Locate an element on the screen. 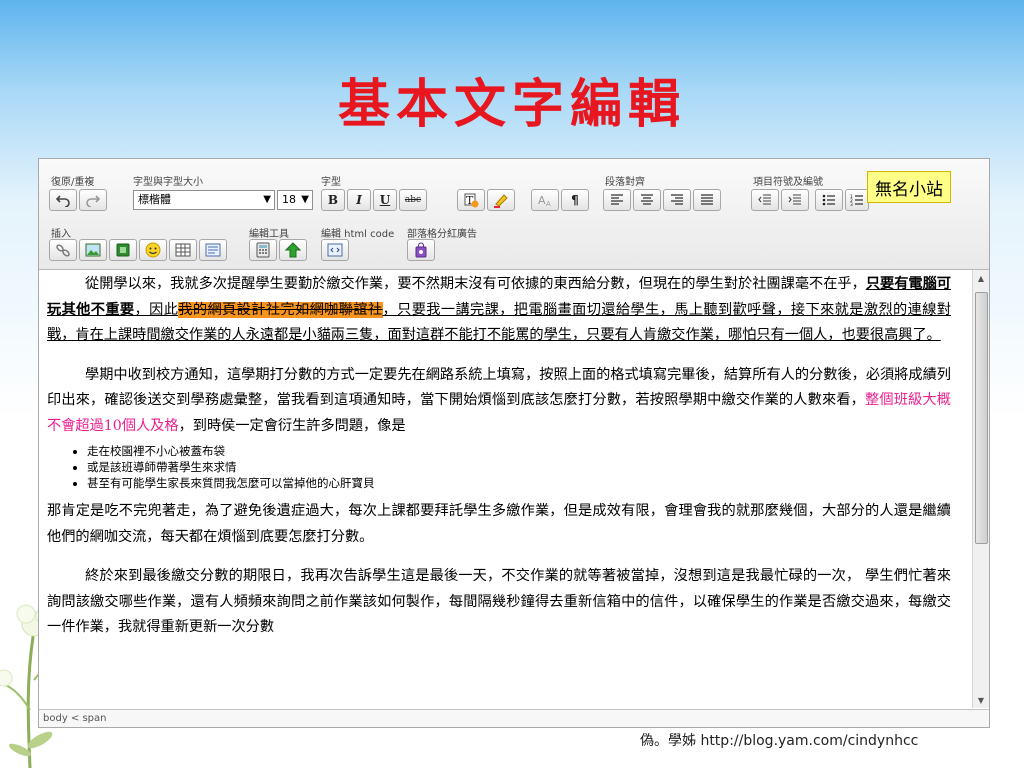  highlight-button is located at coordinates (501, 200).